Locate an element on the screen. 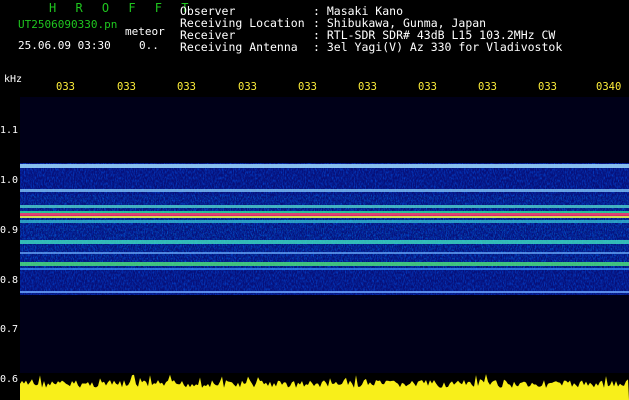 This screenshot has height=400, width=629. y-tick-label: 0.7 is located at coordinates (9, 329).